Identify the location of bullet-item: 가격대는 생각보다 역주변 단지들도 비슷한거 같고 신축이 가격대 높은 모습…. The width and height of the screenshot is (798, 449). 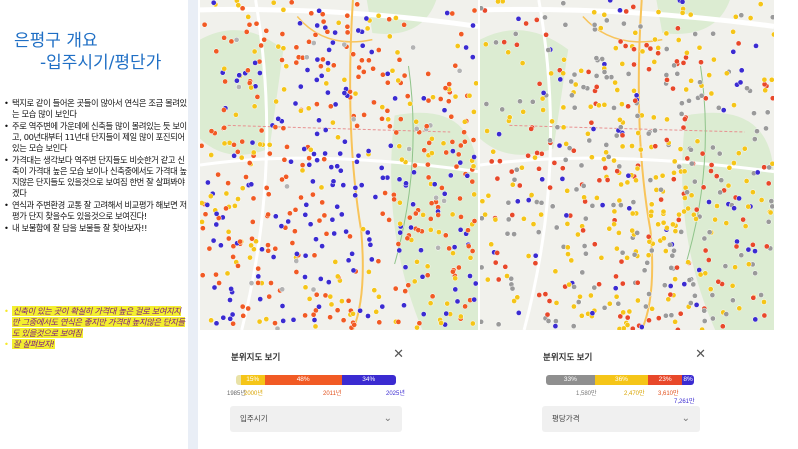
(96, 177).